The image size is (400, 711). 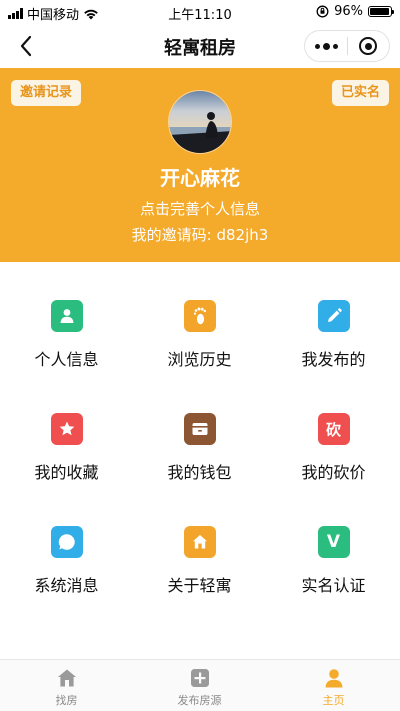 I want to click on invite-records-button: 邀请记录, so click(x=46, y=93).